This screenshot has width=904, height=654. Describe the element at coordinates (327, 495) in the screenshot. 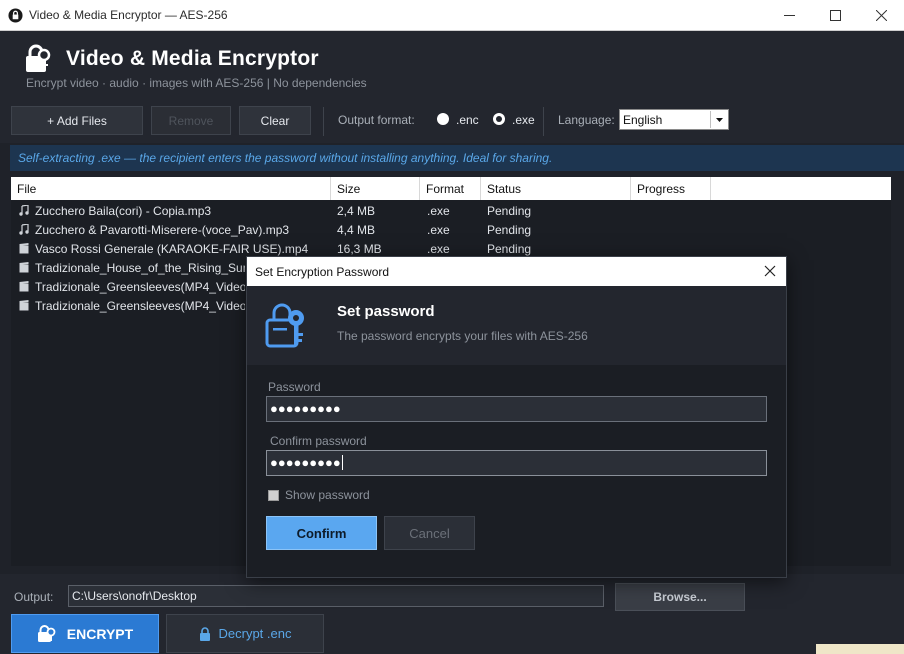

I see `show-password-label: Show password` at that location.